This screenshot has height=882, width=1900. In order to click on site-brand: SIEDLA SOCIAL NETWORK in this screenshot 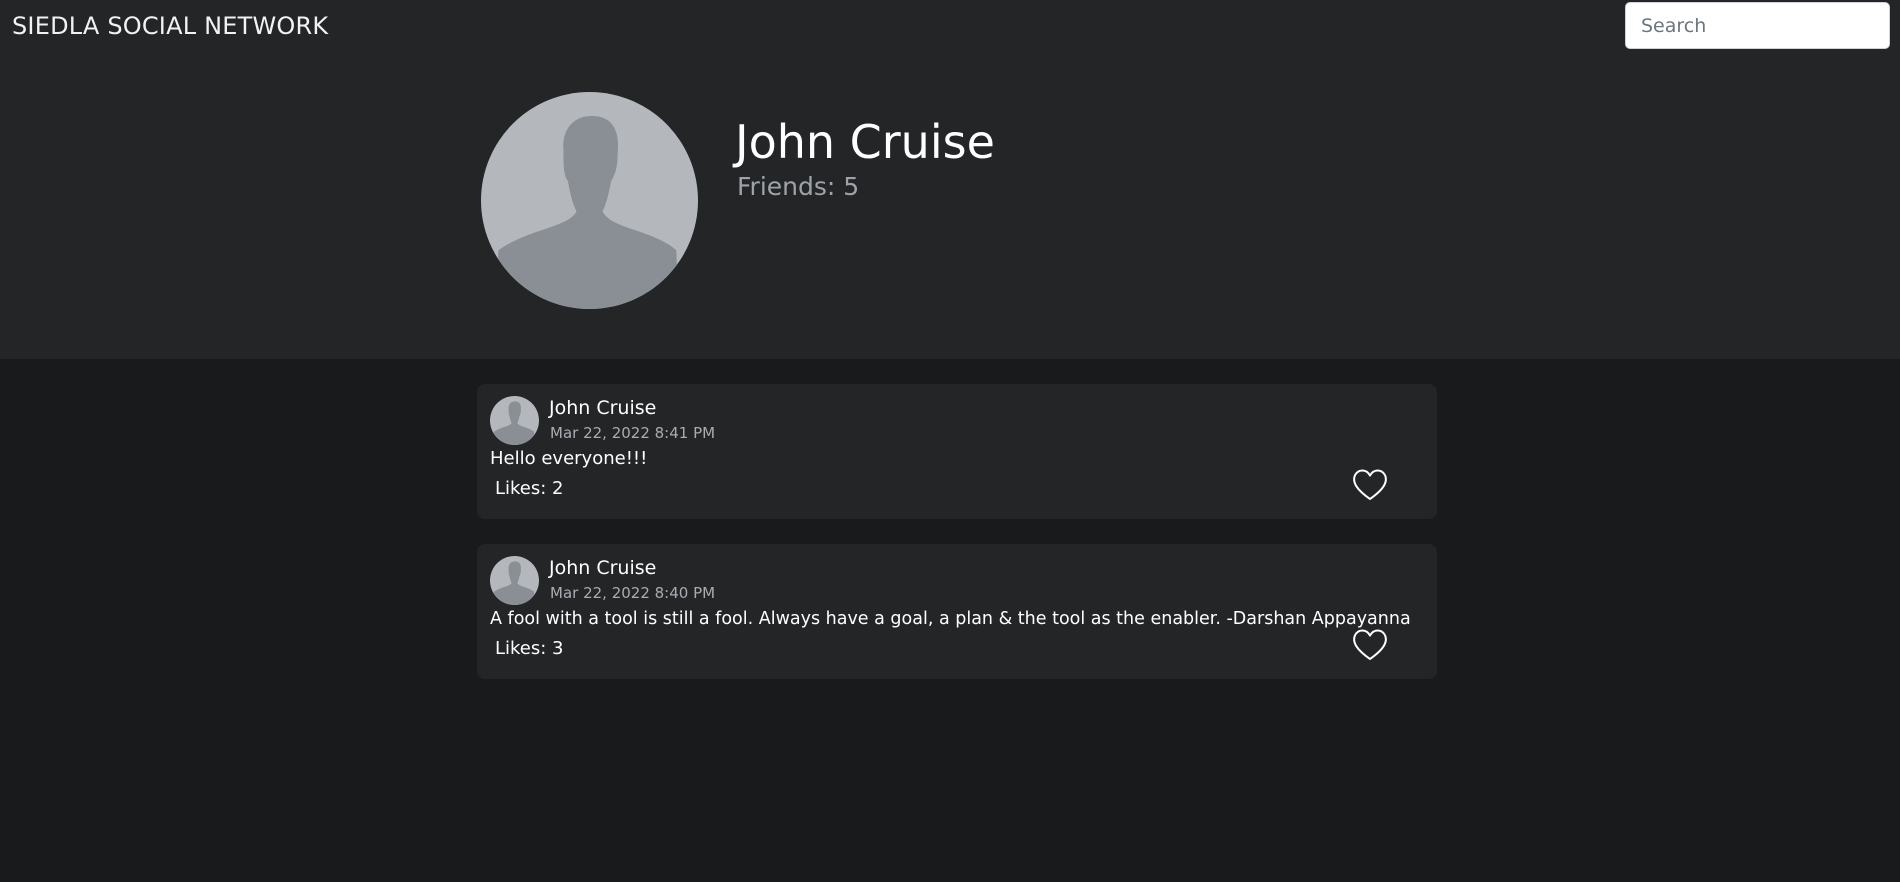, I will do `click(170, 26)`.